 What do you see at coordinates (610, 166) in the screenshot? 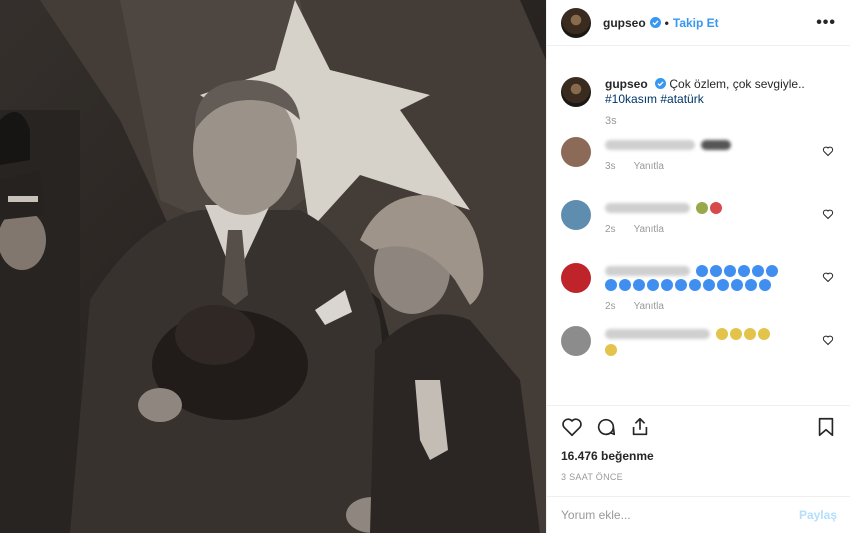
I see `comment-time: 3s` at bounding box center [610, 166].